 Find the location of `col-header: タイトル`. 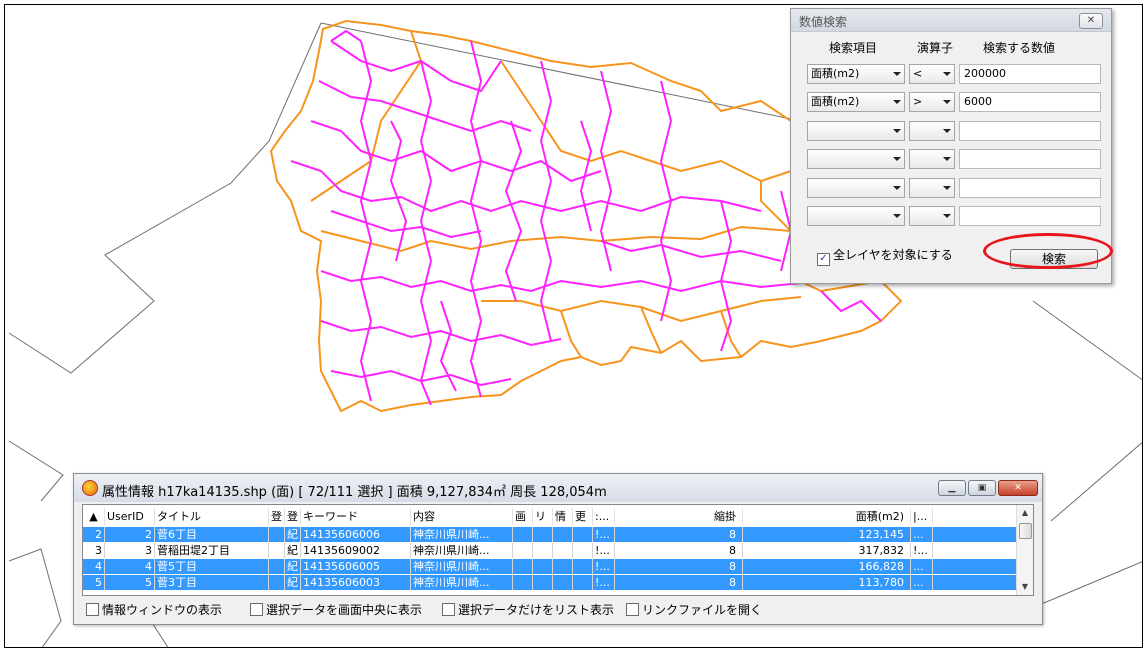

col-header: タイトル is located at coordinates (212, 516).